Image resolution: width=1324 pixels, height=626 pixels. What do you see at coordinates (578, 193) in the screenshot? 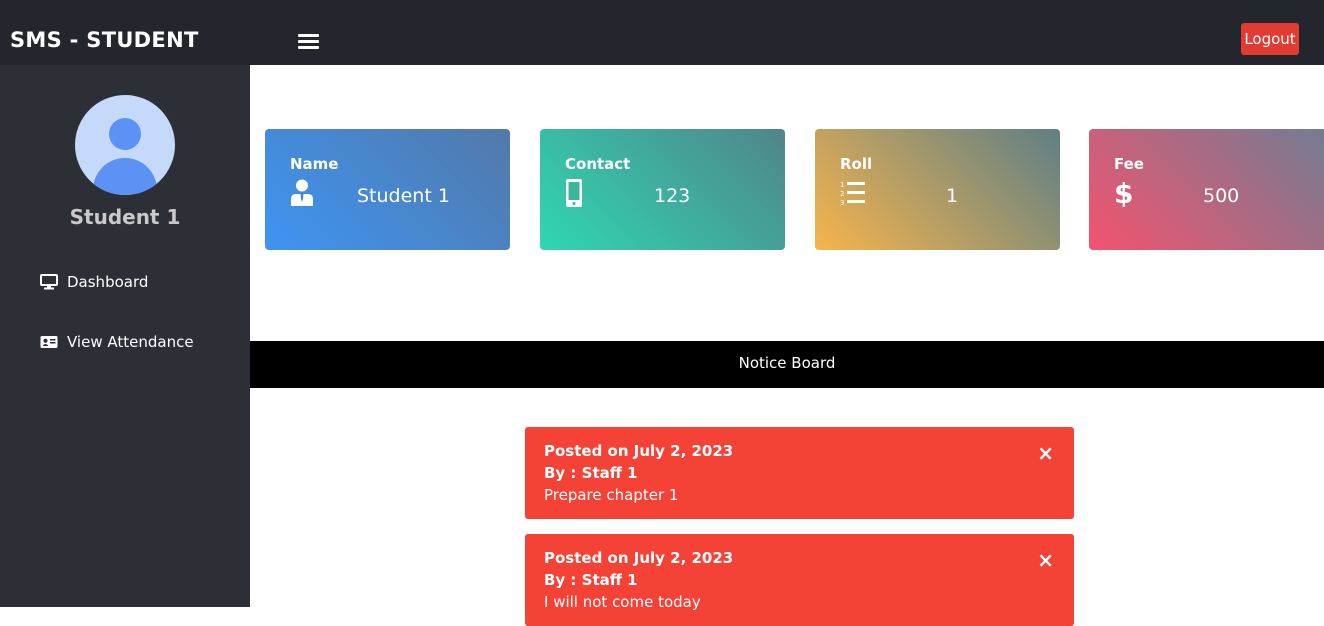
I see `mobile-phone-icon` at bounding box center [578, 193].